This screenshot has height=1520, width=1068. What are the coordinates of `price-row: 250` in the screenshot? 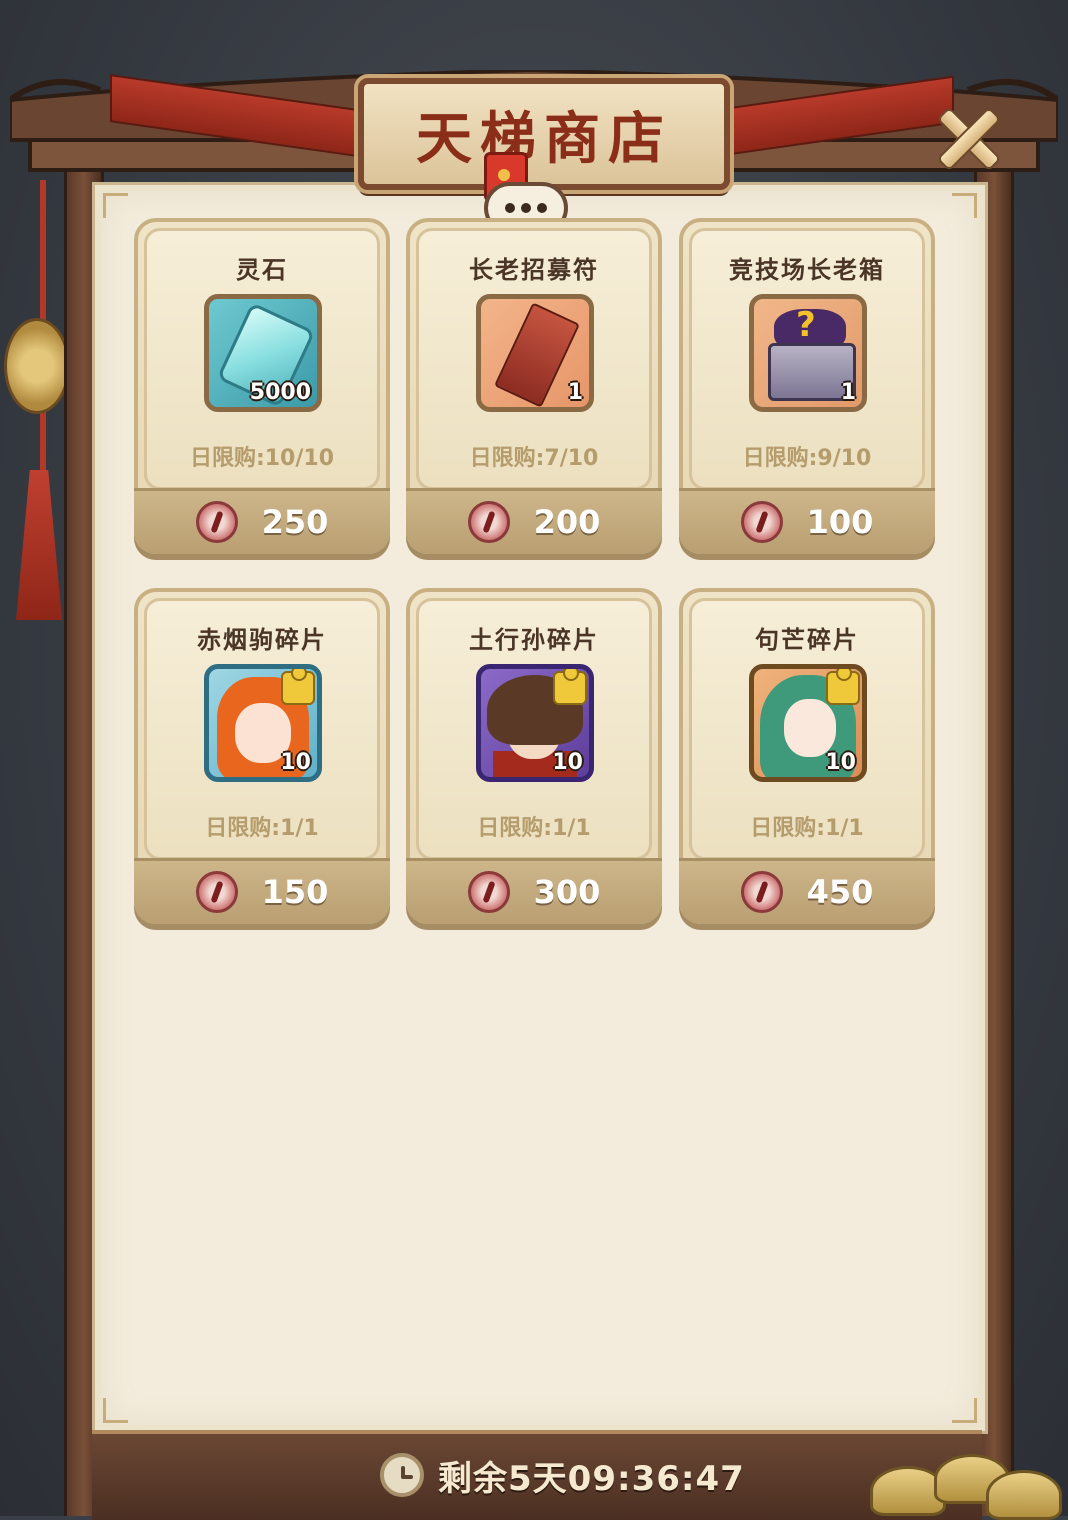 It's located at (262, 522).